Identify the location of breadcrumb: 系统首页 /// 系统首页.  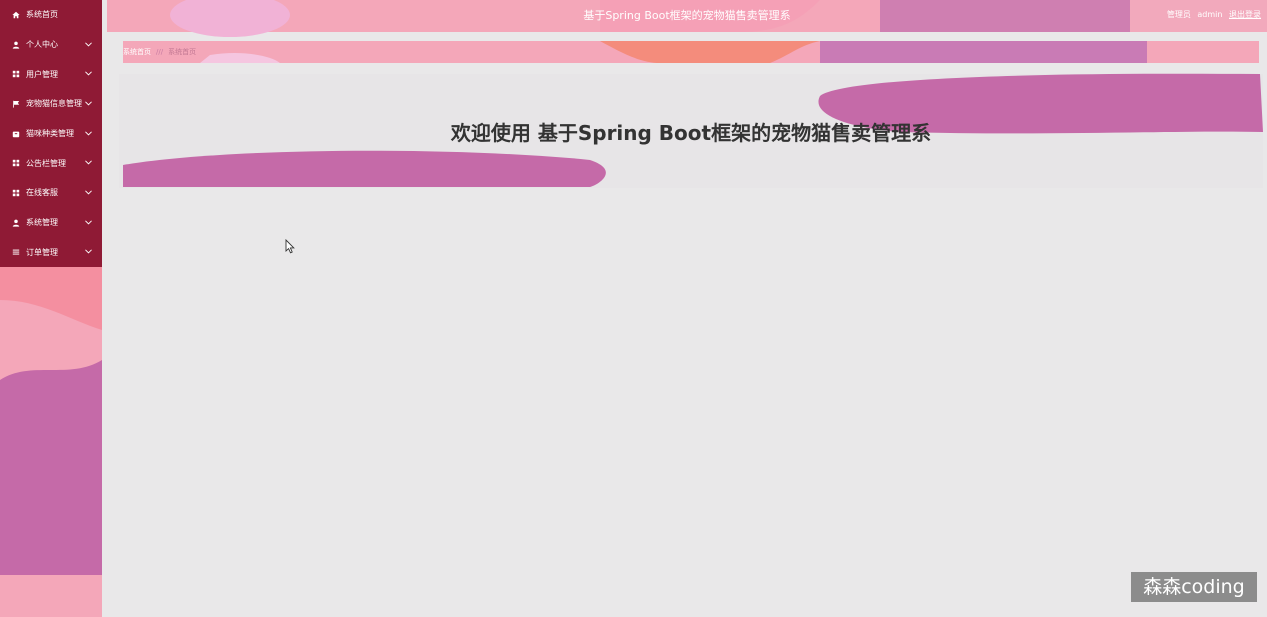
(691, 52).